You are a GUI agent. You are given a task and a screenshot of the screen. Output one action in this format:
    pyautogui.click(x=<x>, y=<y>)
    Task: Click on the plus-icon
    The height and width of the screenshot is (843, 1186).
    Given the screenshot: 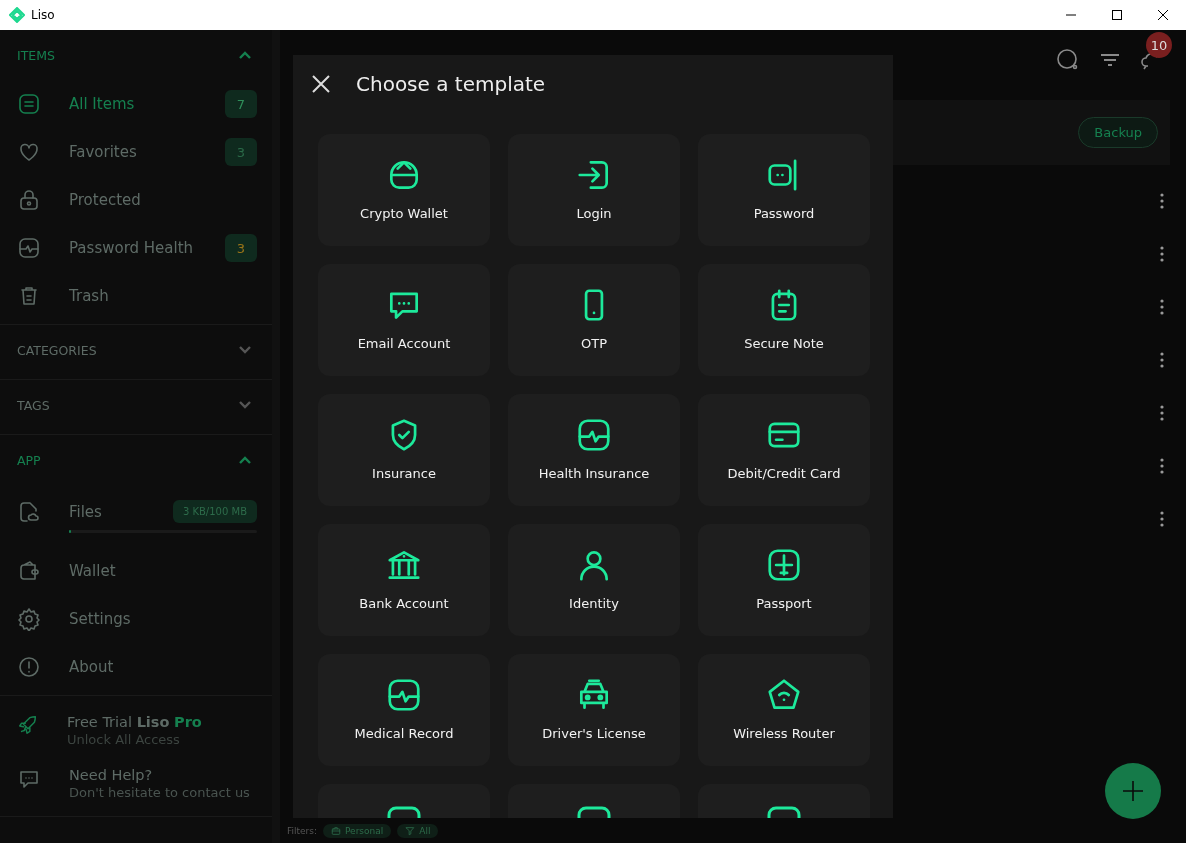 What is the action you would take?
    pyautogui.click(x=1133, y=791)
    